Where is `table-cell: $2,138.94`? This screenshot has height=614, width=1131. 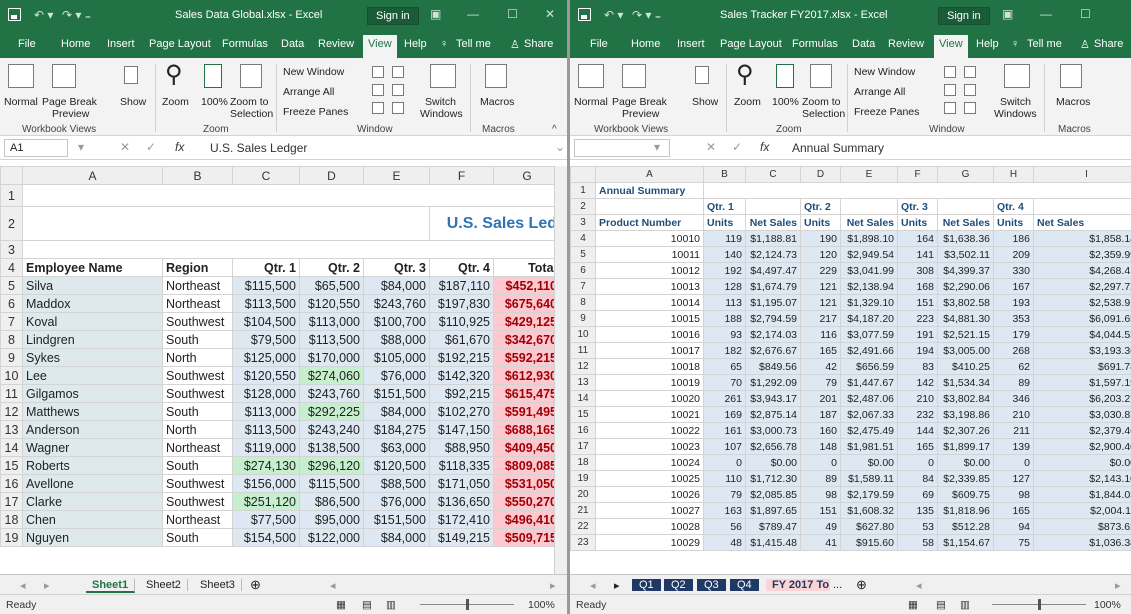
table-cell: $2,138.94 is located at coordinates (869, 286).